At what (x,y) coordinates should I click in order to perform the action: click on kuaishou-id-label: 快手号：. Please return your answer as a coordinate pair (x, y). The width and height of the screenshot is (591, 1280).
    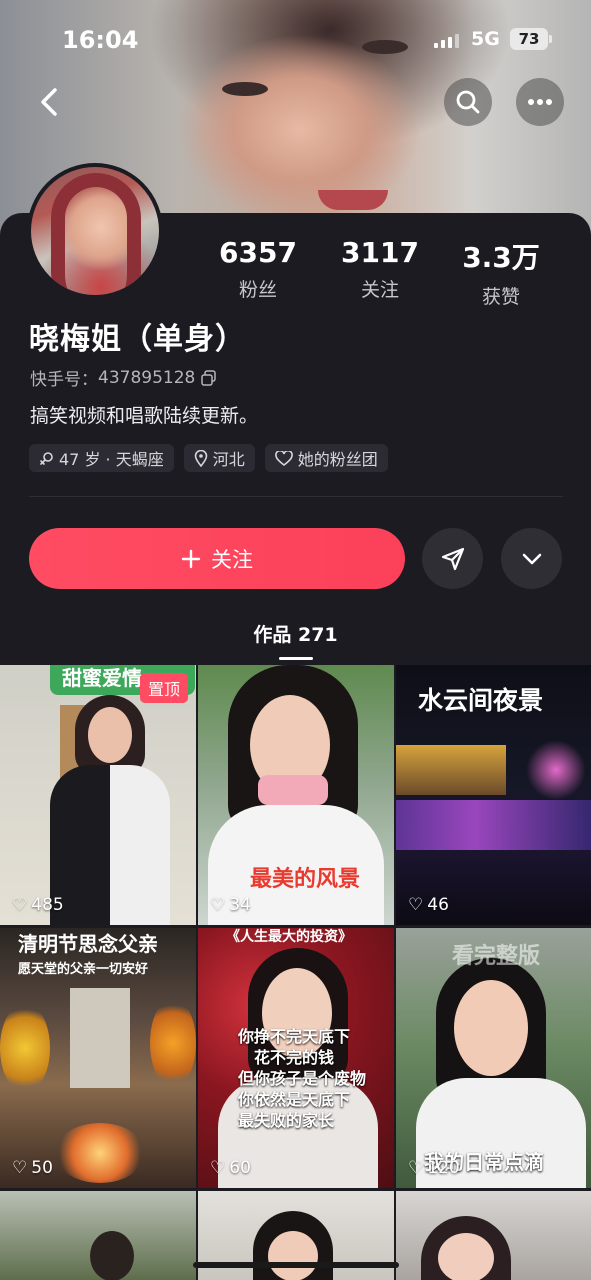
    Looking at the image, I should click on (64, 380).